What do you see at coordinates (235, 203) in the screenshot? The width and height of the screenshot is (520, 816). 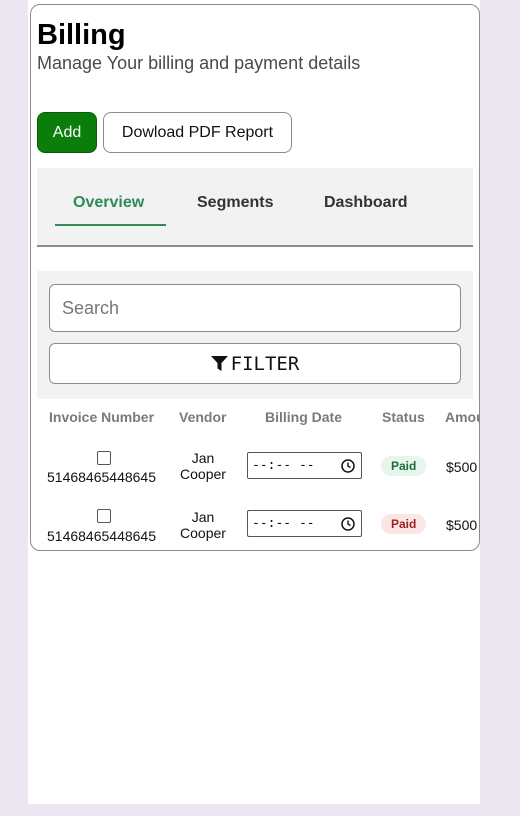 I see `tab-segments: Segments` at bounding box center [235, 203].